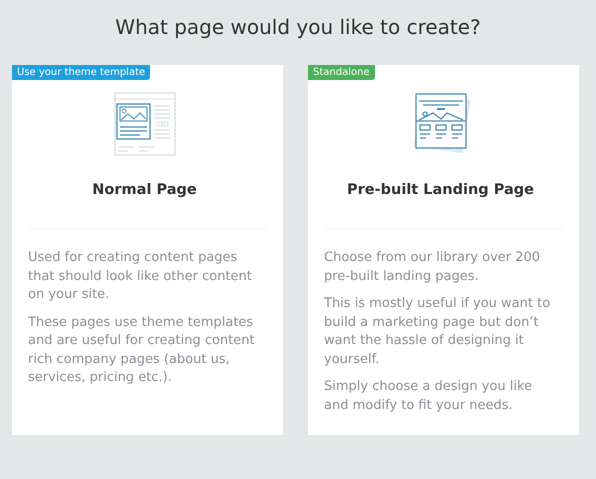 Image resolution: width=596 pixels, height=479 pixels. I want to click on card-description: This is mostly useful if you want to build a marketing page but don’t want the hassle of designing it yourself., so click(438, 331).